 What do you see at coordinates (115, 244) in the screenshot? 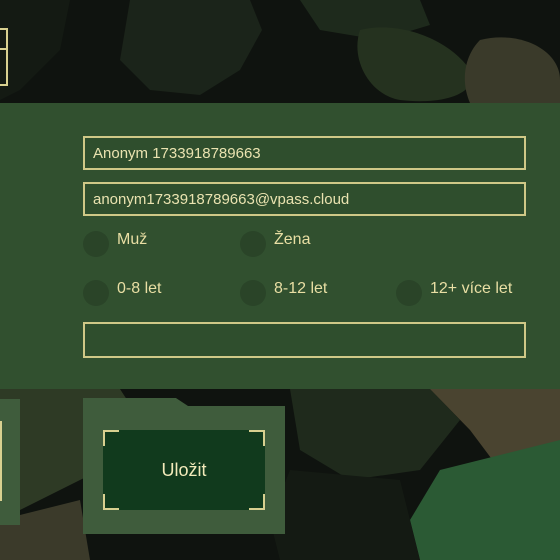
I see `gender-radio-male: Muž` at bounding box center [115, 244].